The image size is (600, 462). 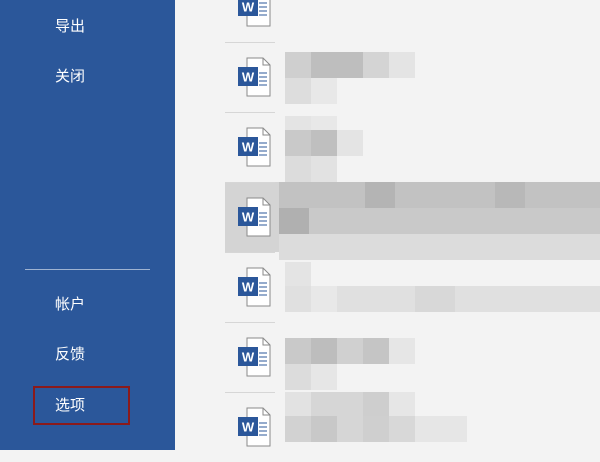 What do you see at coordinates (70, 304) in the screenshot?
I see `sidebar-item-label: 帐户` at bounding box center [70, 304].